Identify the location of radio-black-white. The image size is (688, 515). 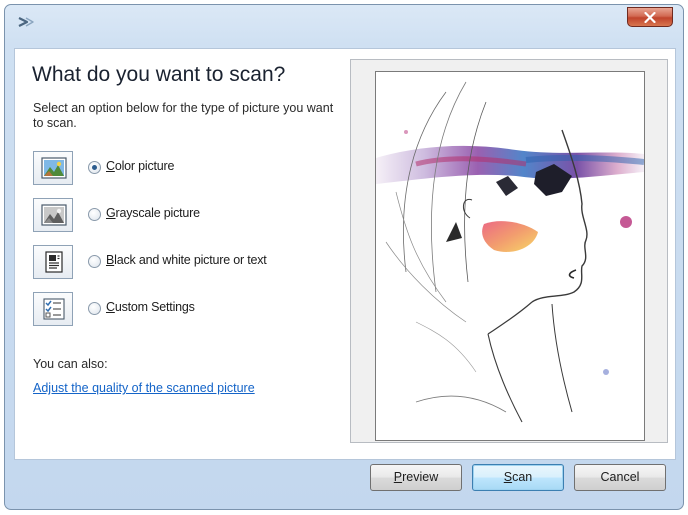
(94, 261).